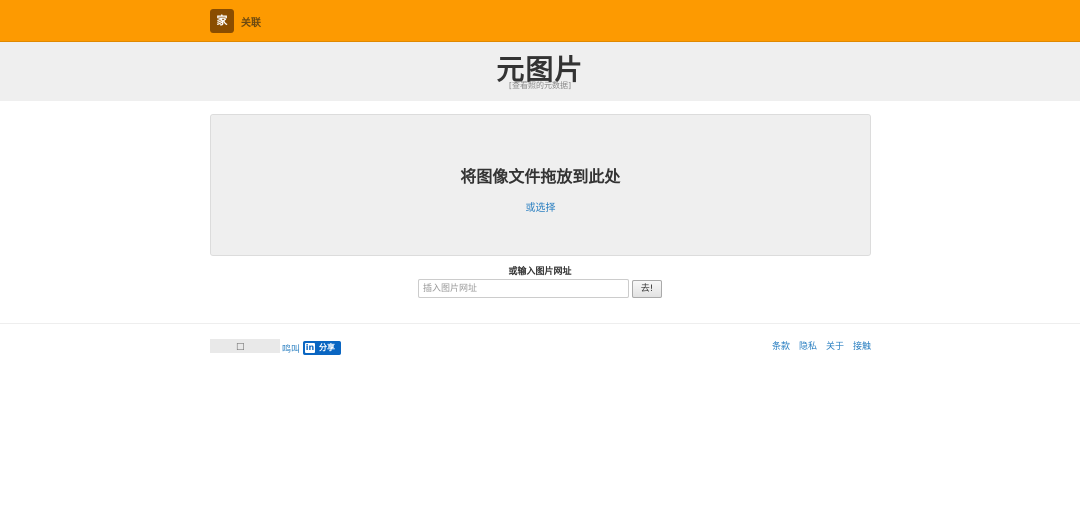 Image resolution: width=1080 pixels, height=507 pixels. I want to click on drop-zone-title: 将图像文件拖放到此处, so click(540, 176).